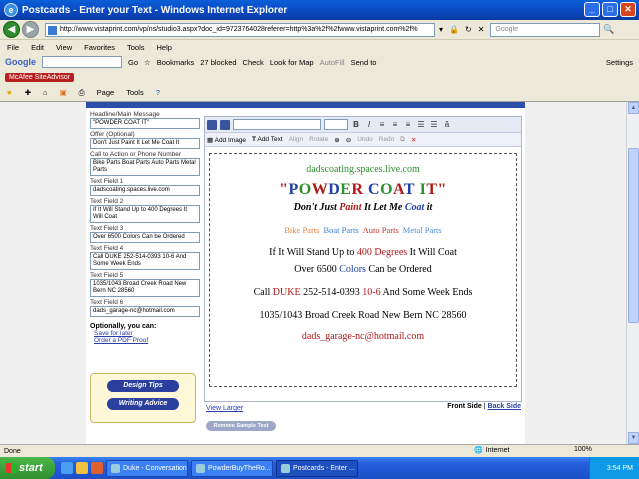 This screenshot has width=639, height=479. What do you see at coordinates (28, 92) in the screenshot?
I see `add-favorite-icon: ✚` at bounding box center [28, 92].